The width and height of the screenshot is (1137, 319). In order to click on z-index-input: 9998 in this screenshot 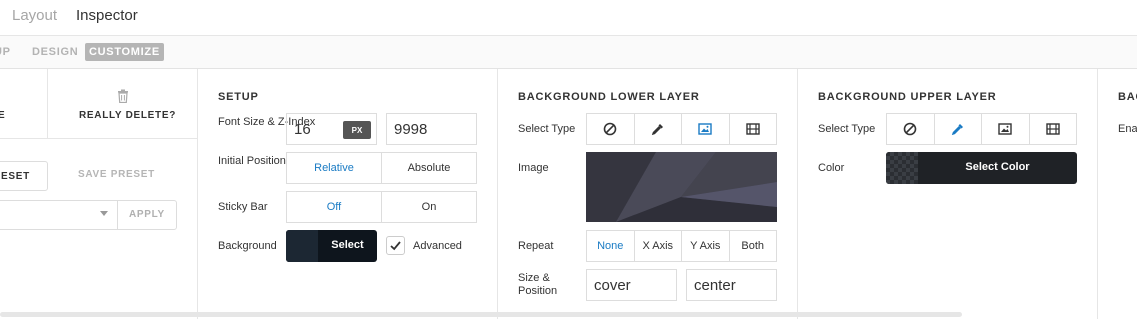, I will do `click(431, 129)`.